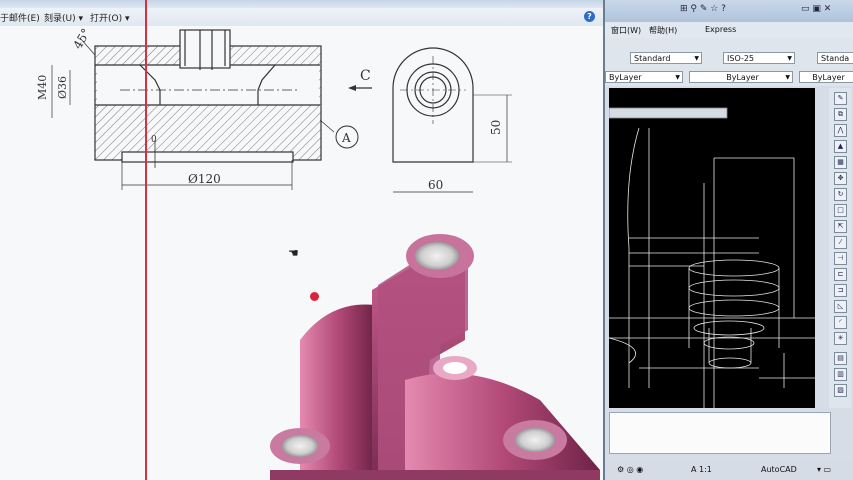  What do you see at coordinates (701, 469) in the screenshot?
I see `annotation-scale: A 1:1` at bounding box center [701, 469].